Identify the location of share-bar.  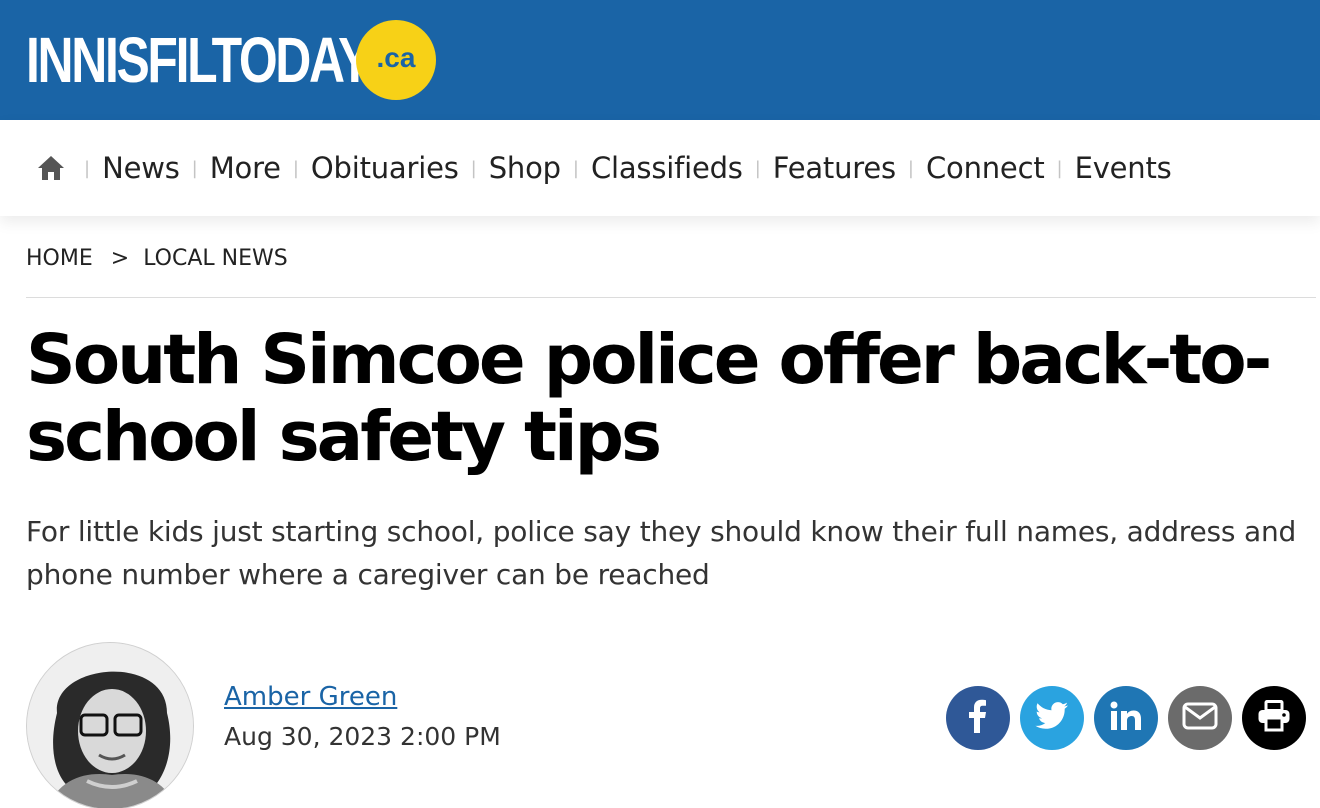
(1126, 718).